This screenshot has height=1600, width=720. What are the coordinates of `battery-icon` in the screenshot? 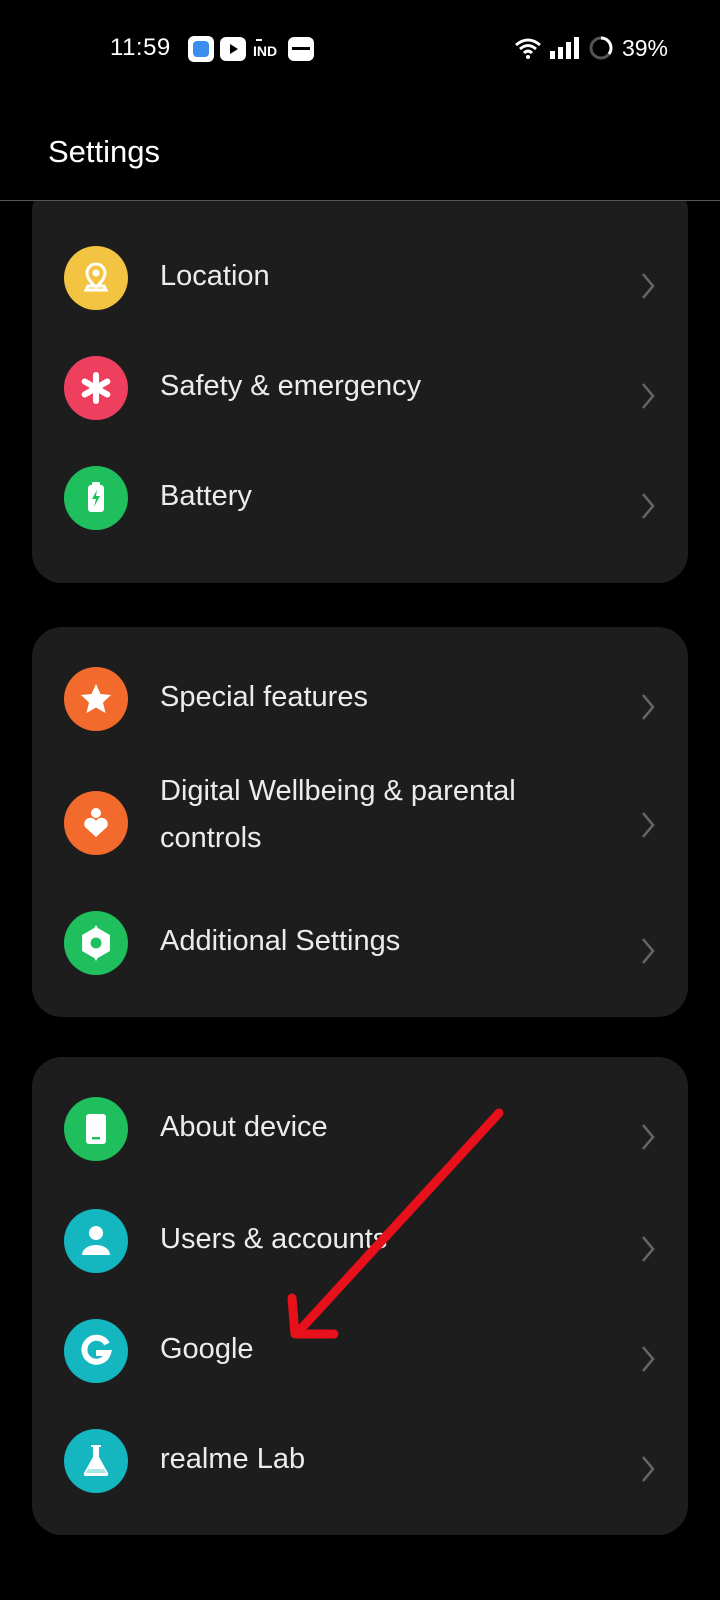 It's located at (96, 498).